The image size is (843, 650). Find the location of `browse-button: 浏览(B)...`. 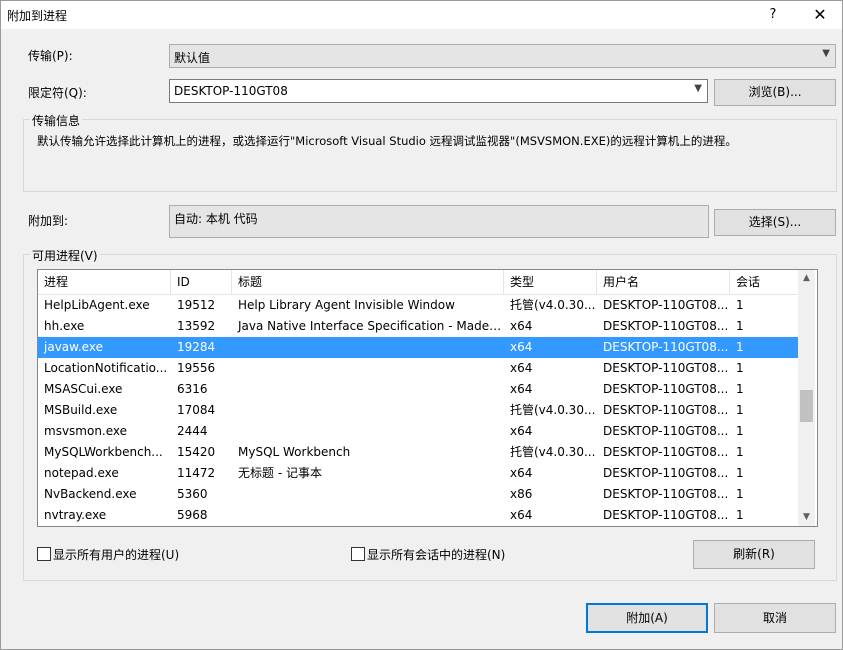

browse-button: 浏览(B)... is located at coordinates (775, 92).